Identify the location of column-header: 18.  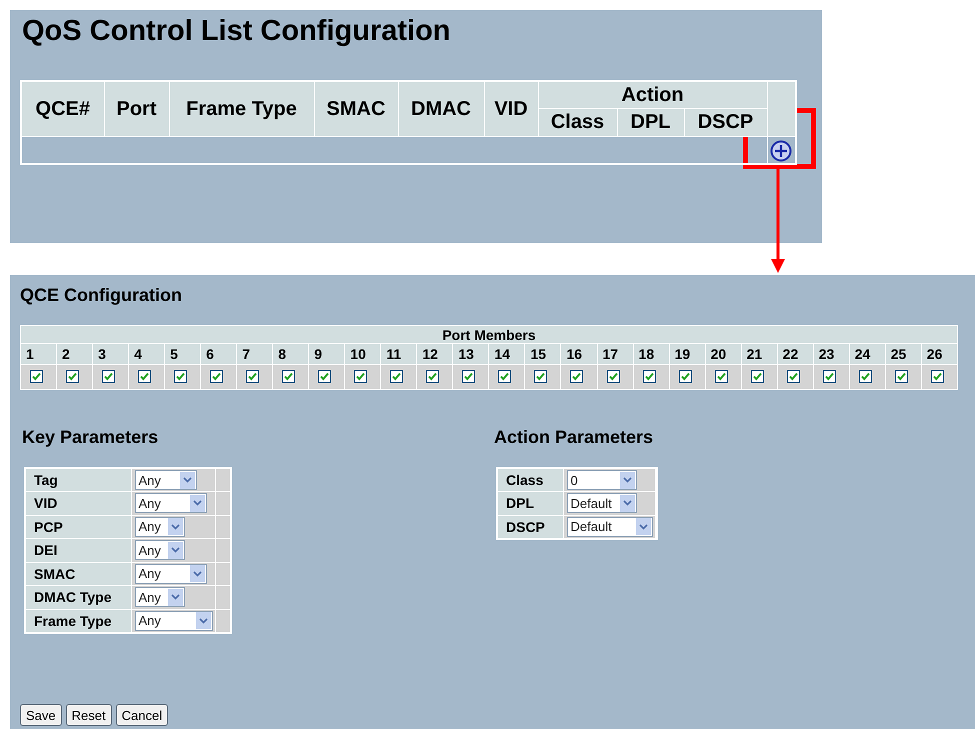
(651, 354).